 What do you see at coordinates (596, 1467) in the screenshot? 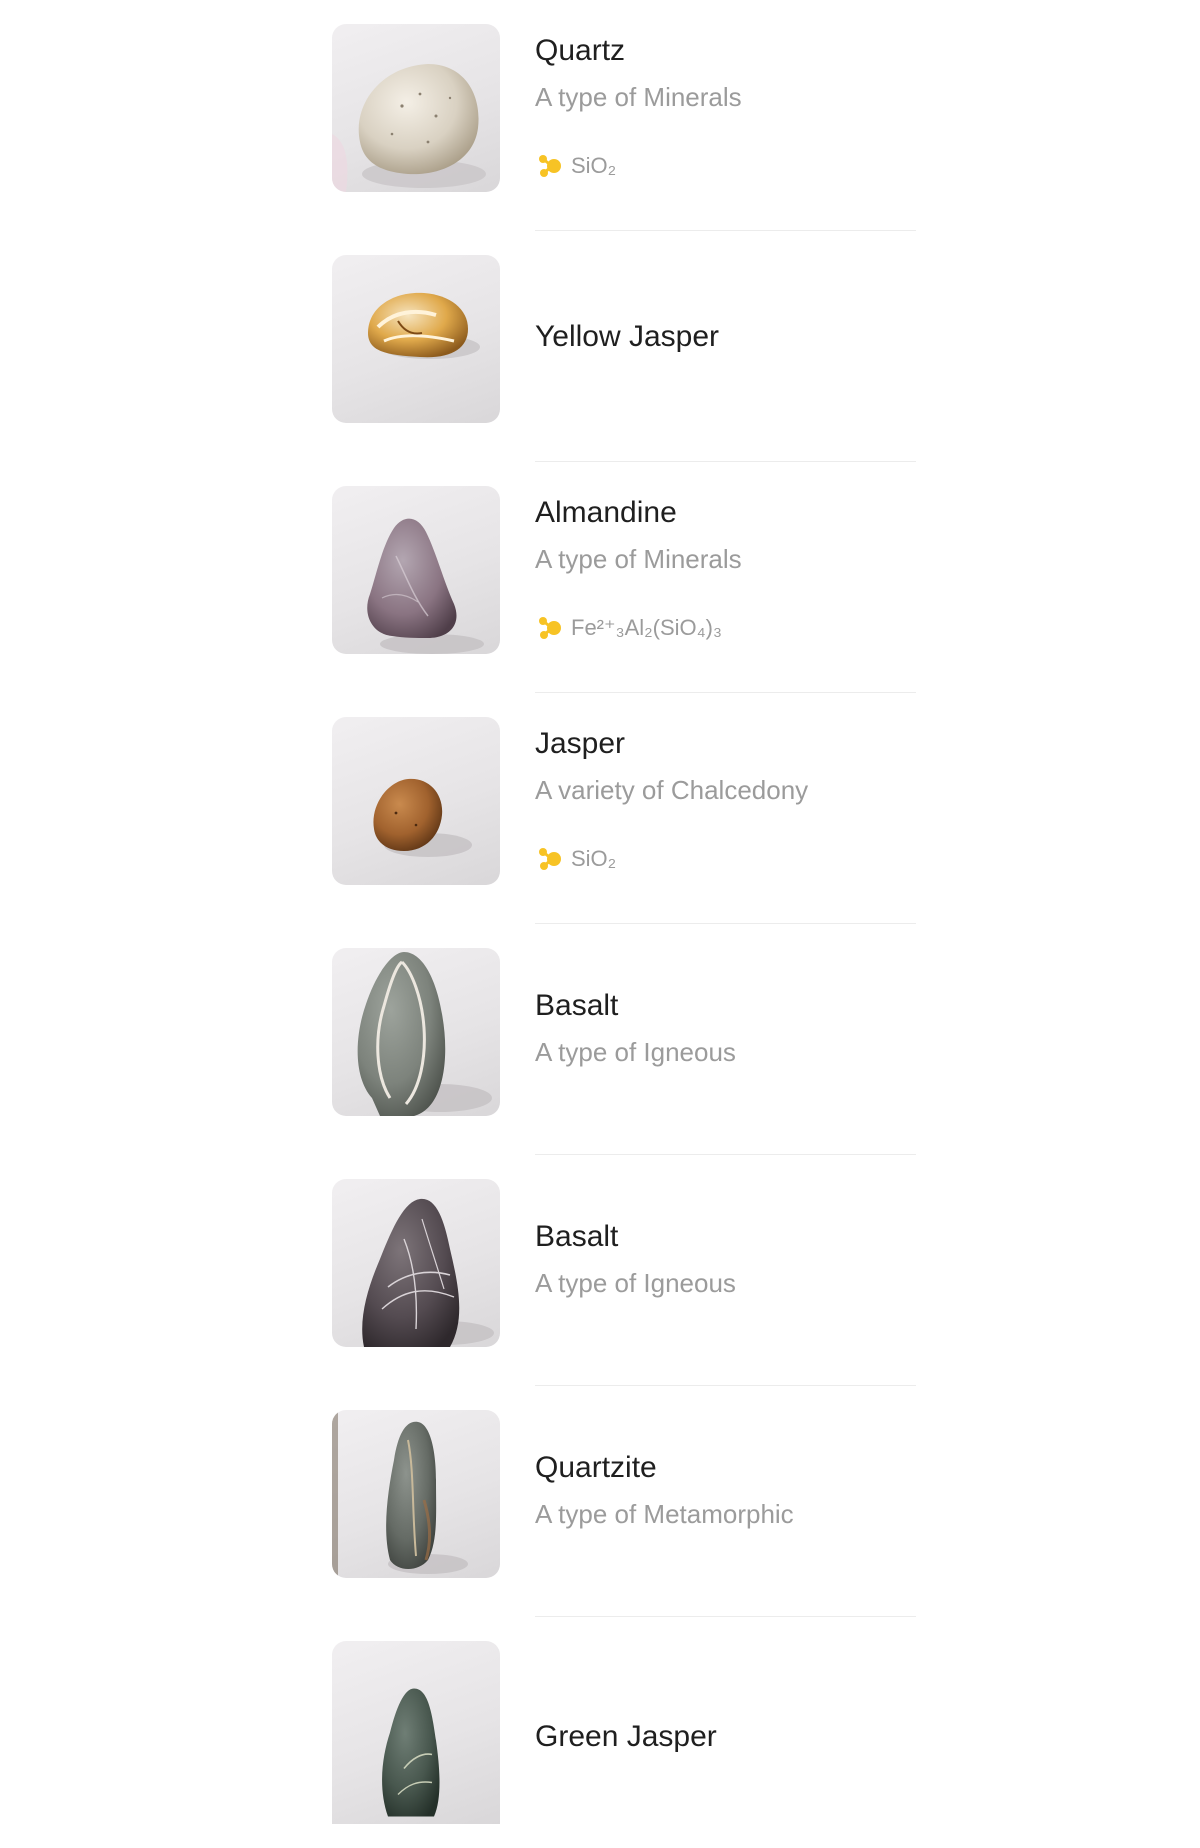
I see `rock-name: Quartzite` at bounding box center [596, 1467].